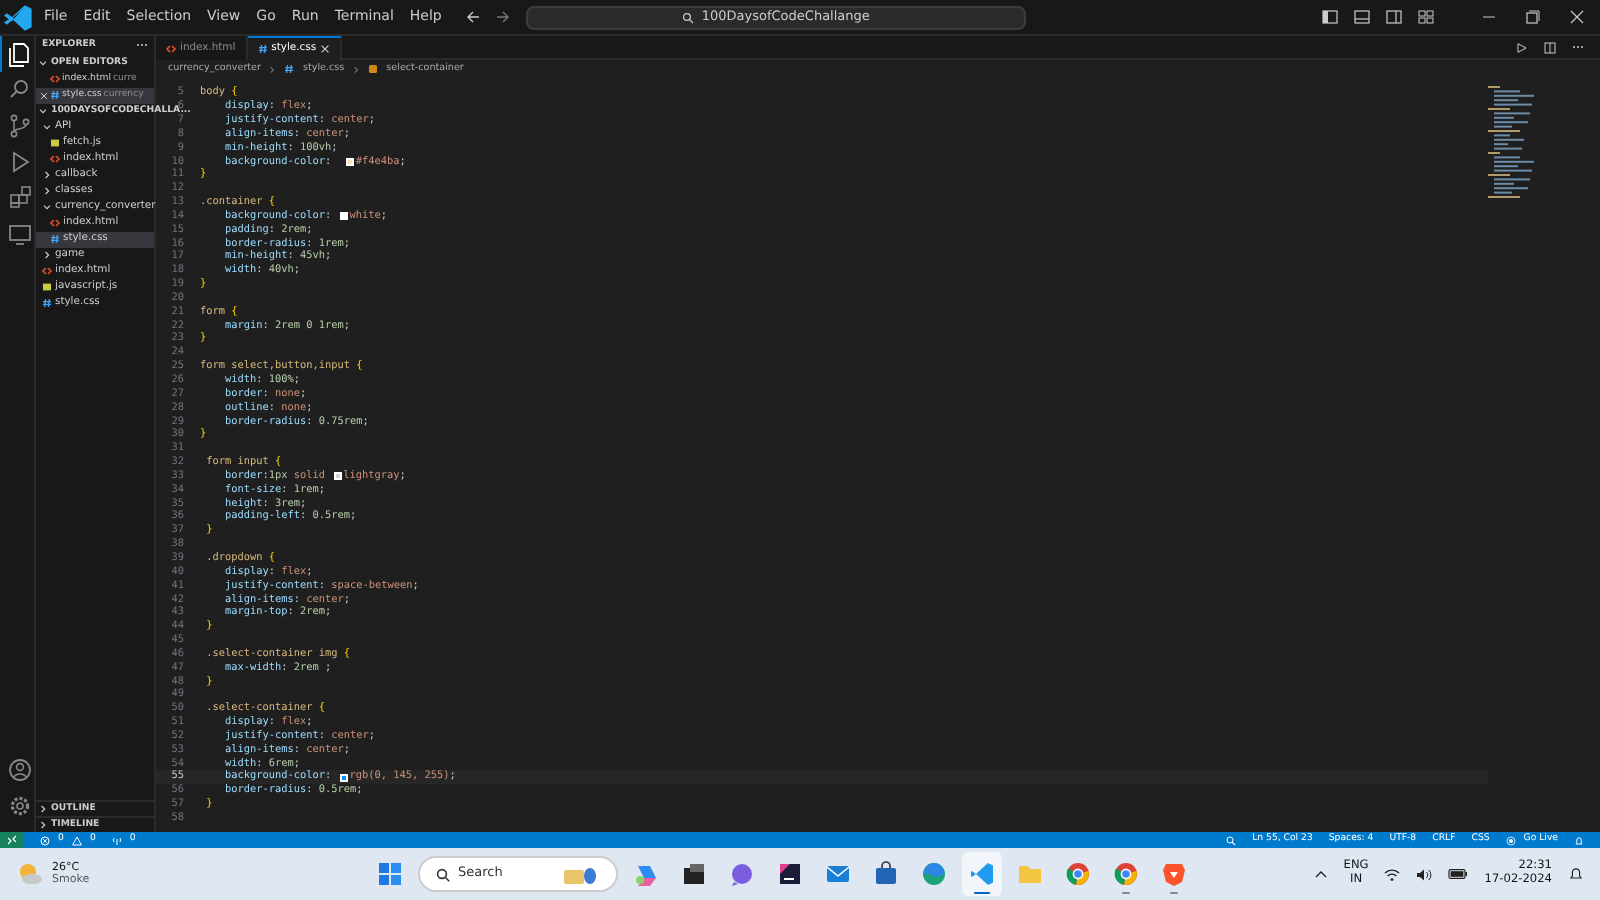  What do you see at coordinates (19, 770) in the screenshot?
I see `account-icon` at bounding box center [19, 770].